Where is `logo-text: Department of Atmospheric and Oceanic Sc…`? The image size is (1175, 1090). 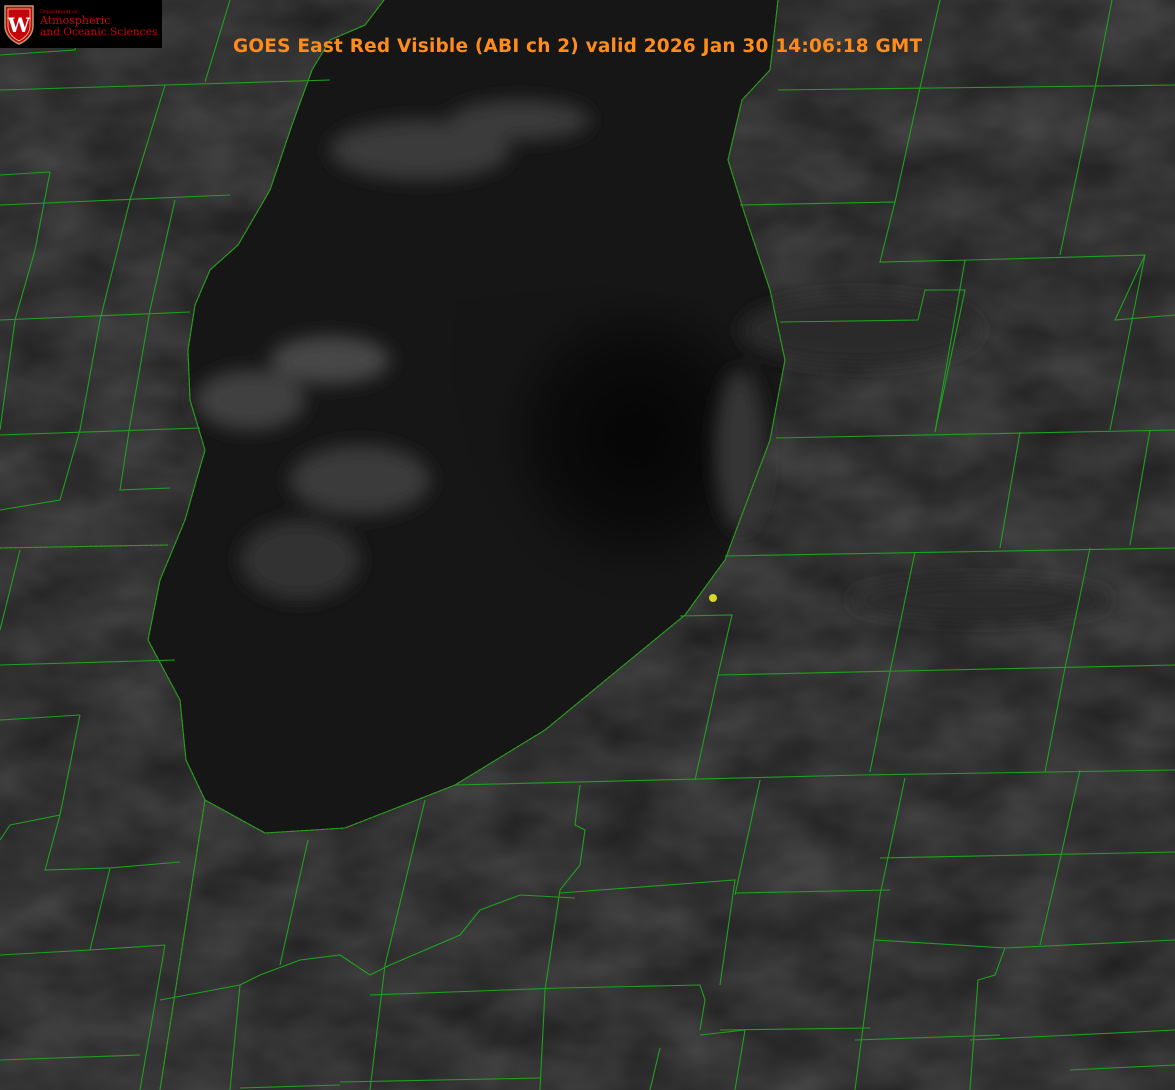
logo-text: Department of Atmospheric and Oceanic Sc… is located at coordinates (99, 23).